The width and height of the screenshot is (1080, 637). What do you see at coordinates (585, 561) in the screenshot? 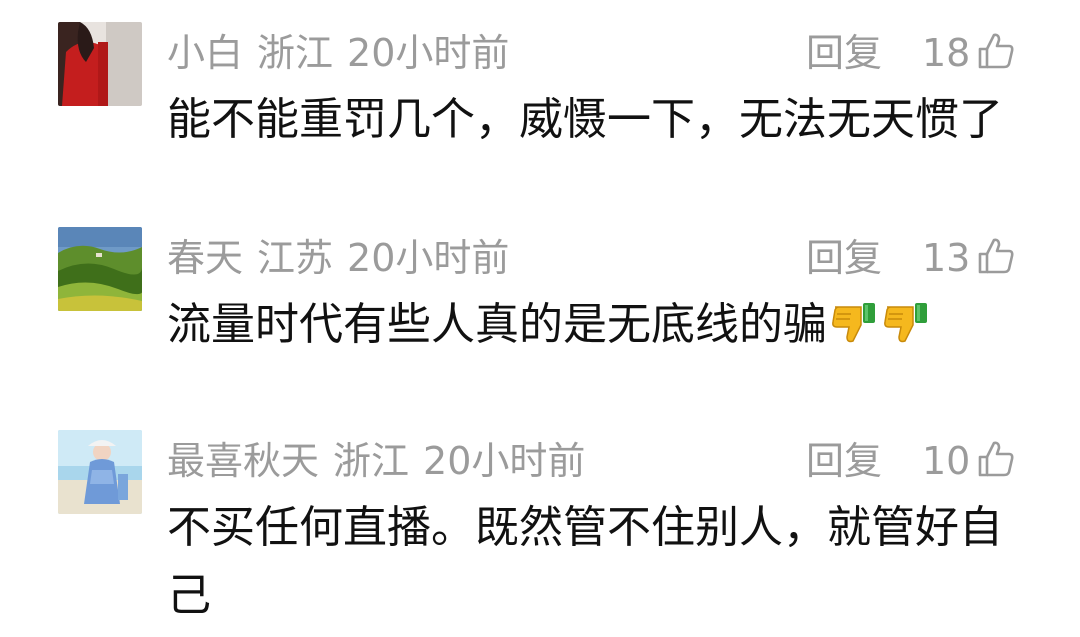
I see `comment-body: 不买任何直播。既然管不住别人，就管好自己` at bounding box center [585, 561].